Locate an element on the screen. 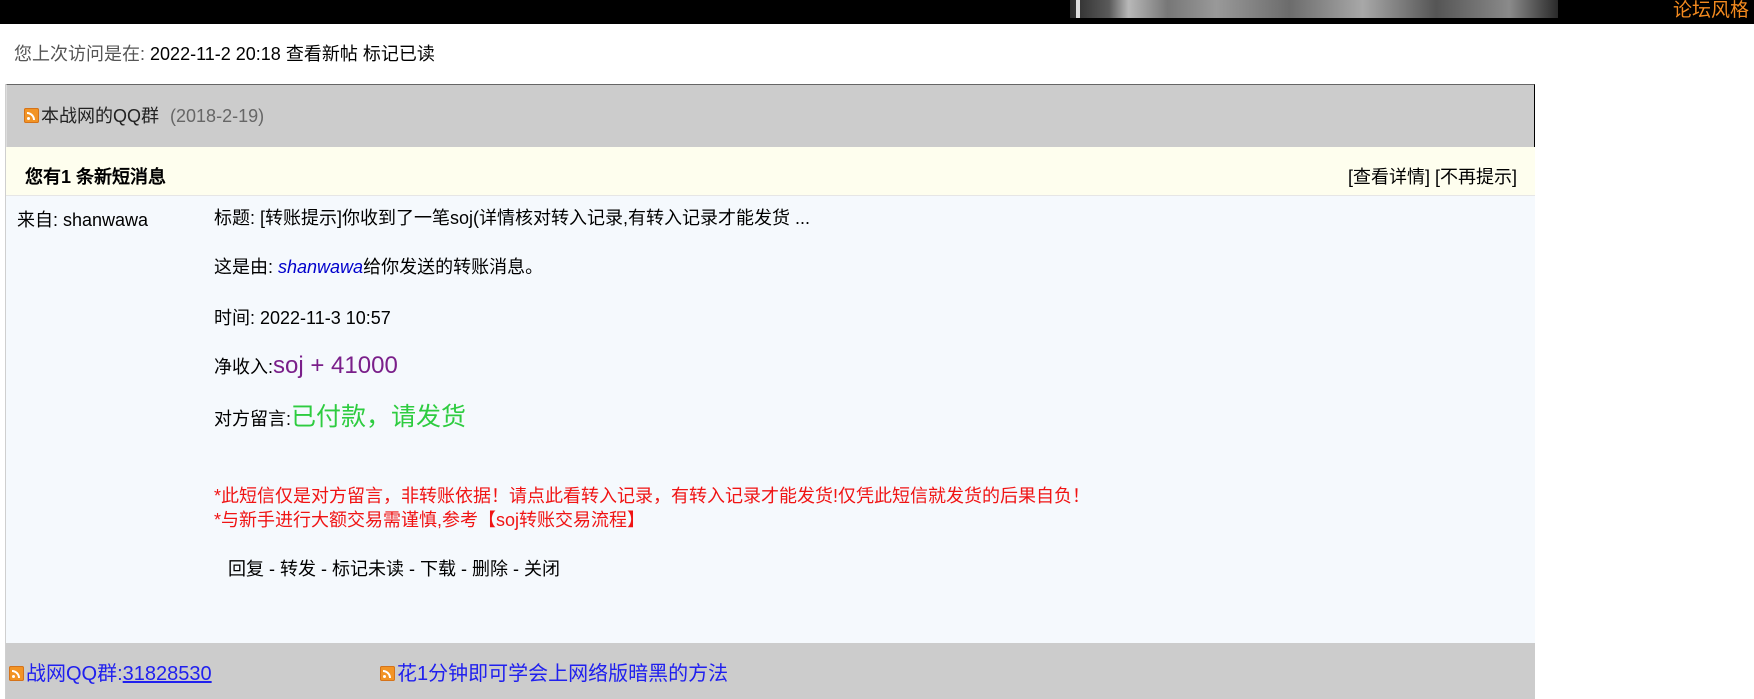  transfer-record-link: 此看转入记录 is located at coordinates (599, 496).